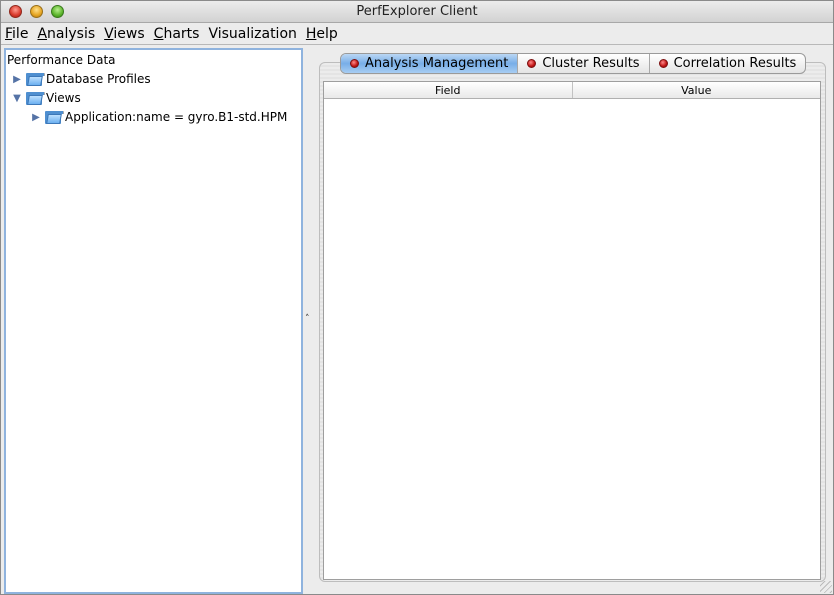 The image size is (834, 595). Describe the element at coordinates (17, 98) in the screenshot. I see `collapse-arrow-icon: ▼` at that location.